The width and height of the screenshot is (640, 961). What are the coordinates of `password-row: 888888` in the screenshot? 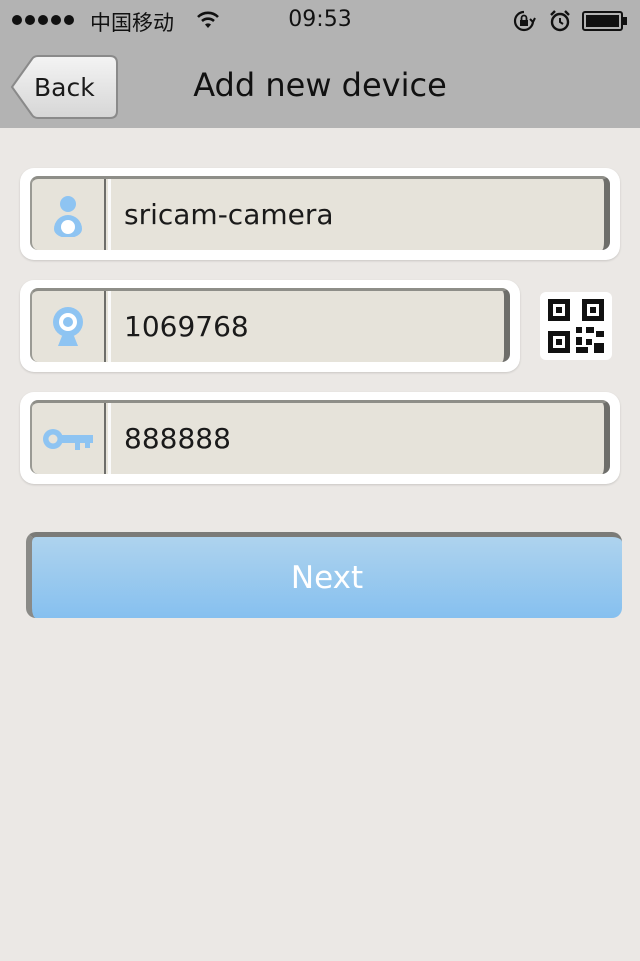 It's located at (320, 438).